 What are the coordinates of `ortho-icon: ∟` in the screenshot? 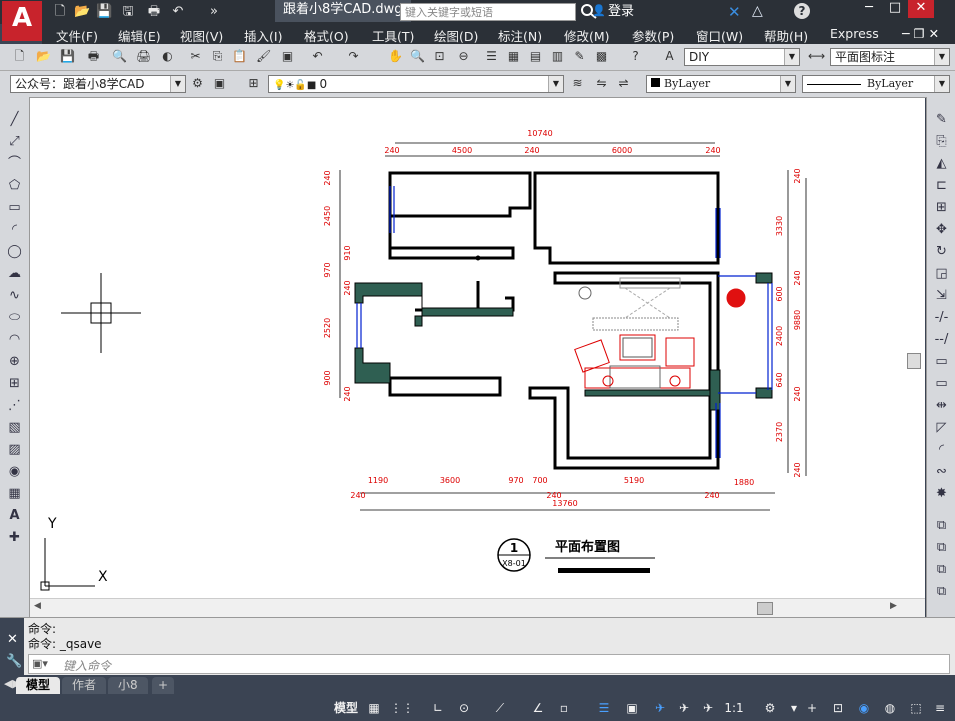 It's located at (438, 708).